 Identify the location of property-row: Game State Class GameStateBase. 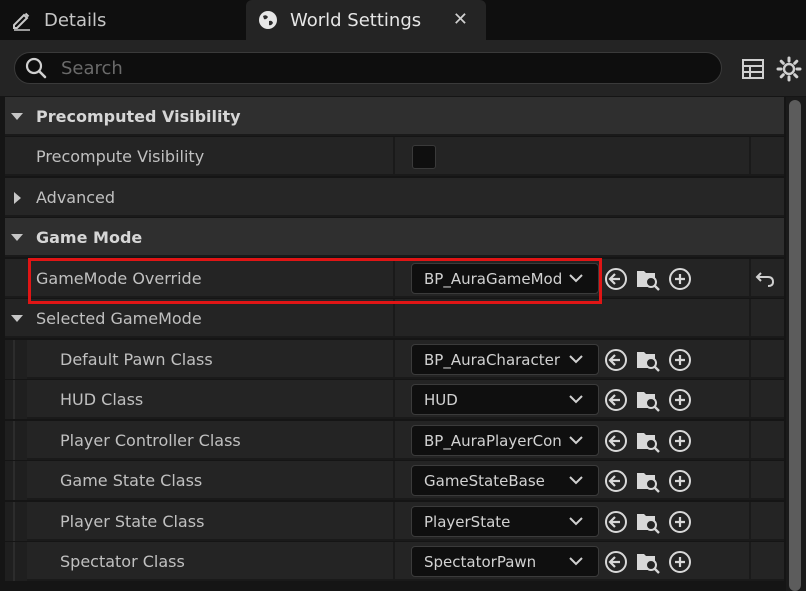
(394, 480).